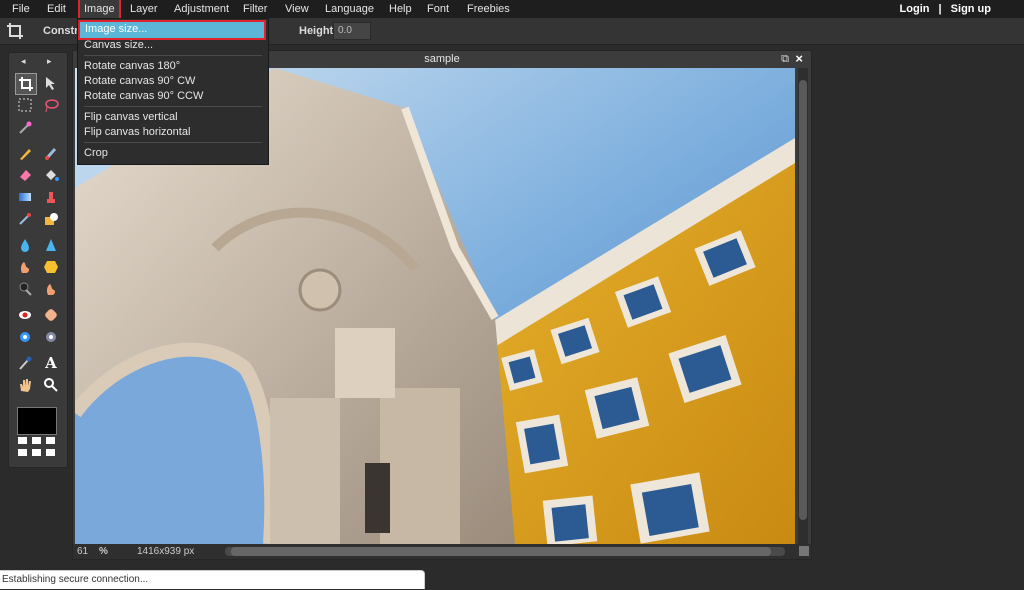 Image resolution: width=1024 pixels, height=590 pixels. What do you see at coordinates (103, 551) in the screenshot?
I see `zoom-unit: %` at bounding box center [103, 551].